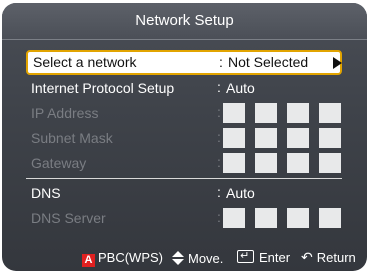 This screenshot has height=275, width=378. I want to click on select-network-colon: :, so click(221, 62).